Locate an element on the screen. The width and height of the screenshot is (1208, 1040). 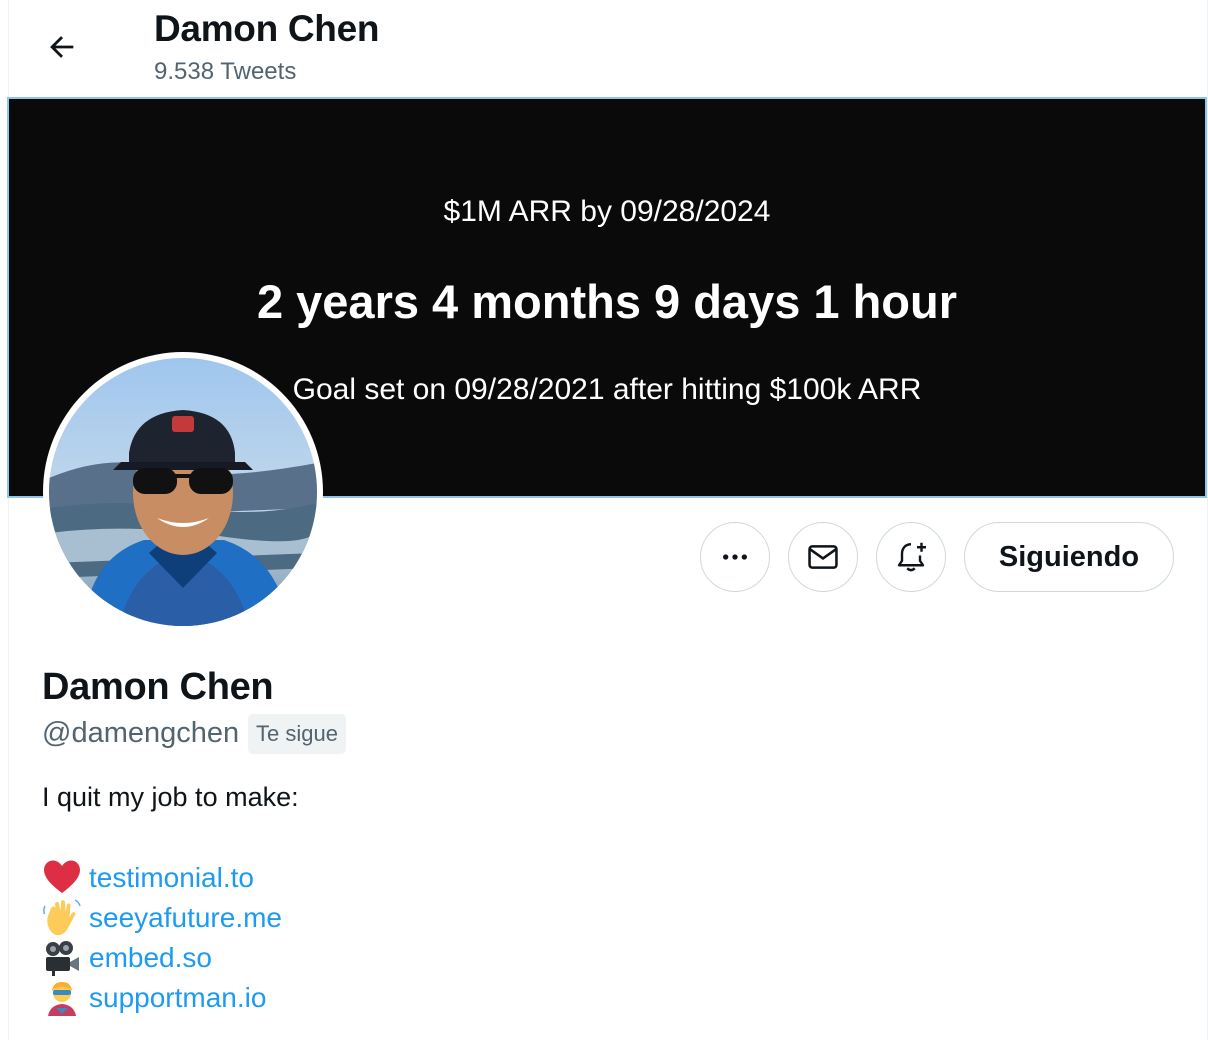
header-title: Damon Chen is located at coordinates (267, 28).